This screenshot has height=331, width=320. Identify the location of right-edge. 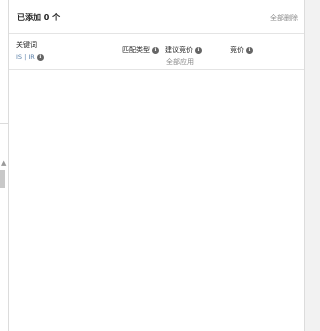
(309, 165).